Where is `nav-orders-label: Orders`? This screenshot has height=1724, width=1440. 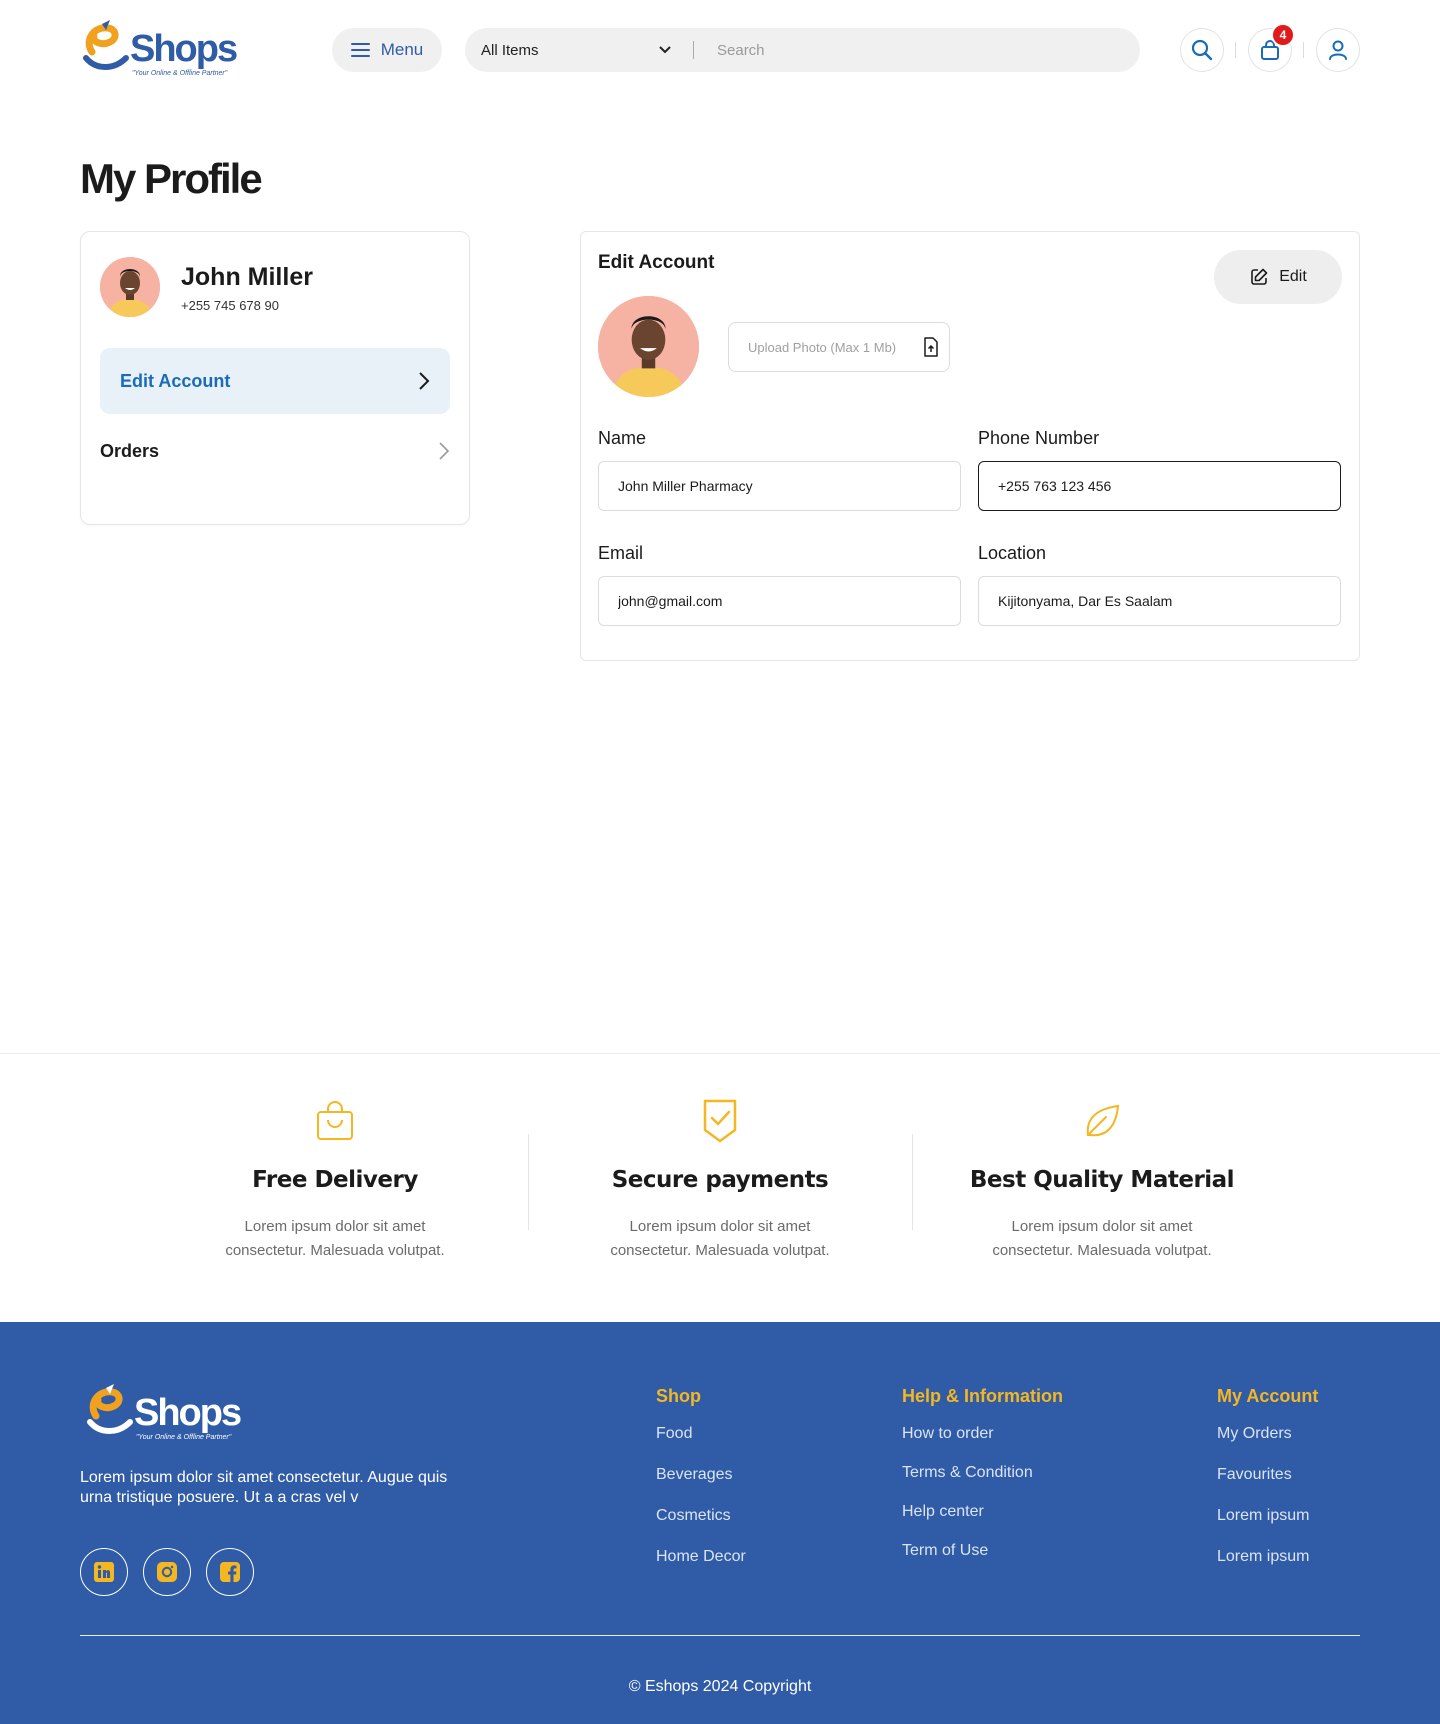 nav-orders-label: Orders is located at coordinates (130, 450).